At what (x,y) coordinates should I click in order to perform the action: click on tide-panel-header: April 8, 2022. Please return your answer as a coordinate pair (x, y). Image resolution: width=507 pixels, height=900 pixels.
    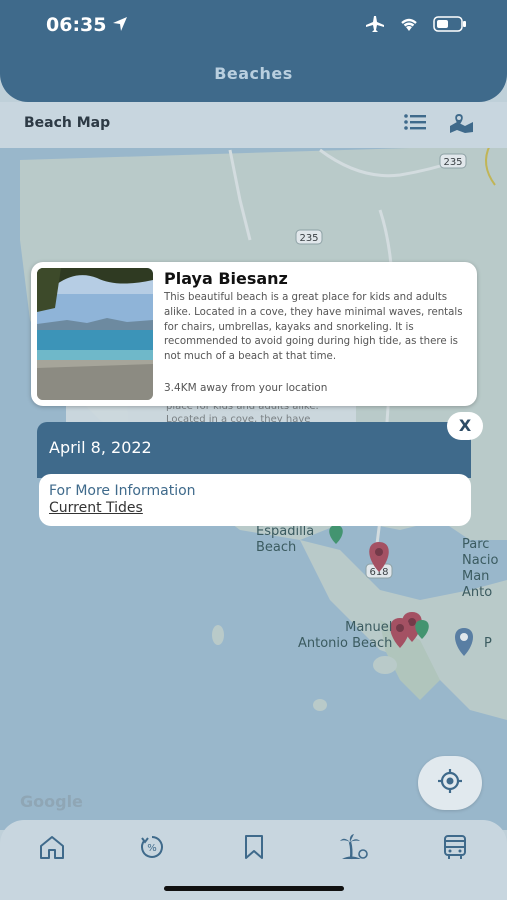
    Looking at the image, I should click on (254, 450).